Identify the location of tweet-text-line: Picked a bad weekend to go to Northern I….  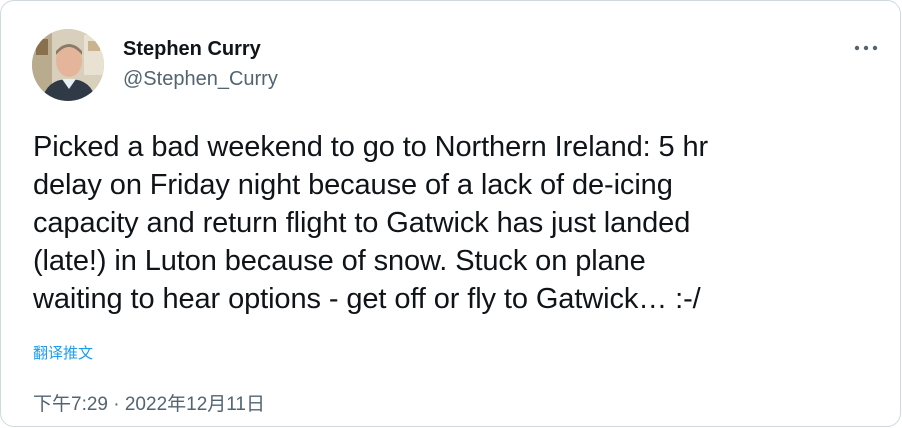
(371, 147).